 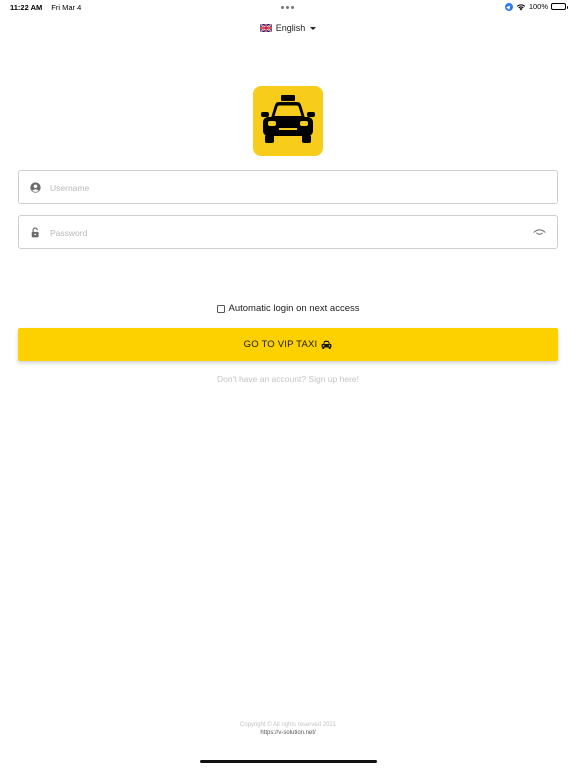 What do you see at coordinates (521, 6) in the screenshot?
I see `wifi-icon` at bounding box center [521, 6].